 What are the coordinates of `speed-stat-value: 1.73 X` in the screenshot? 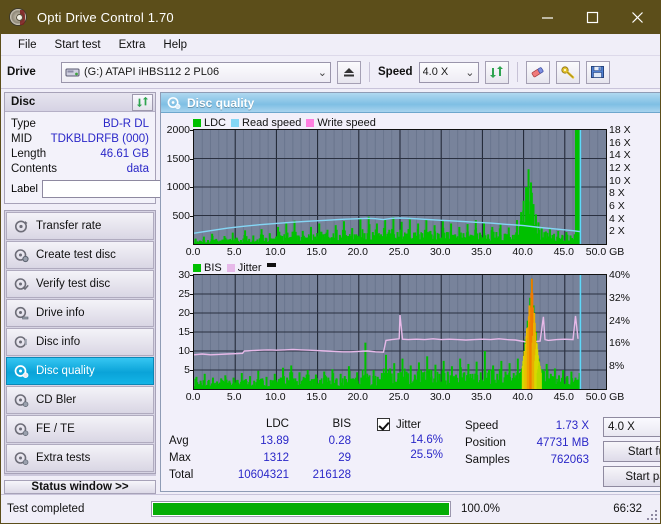 It's located at (572, 425).